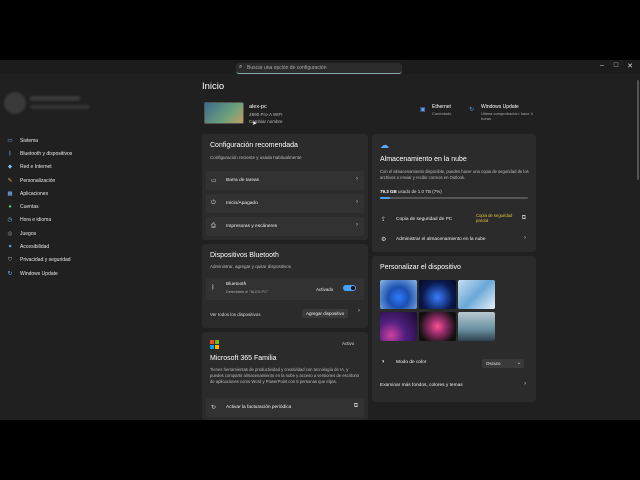  What do you see at coordinates (518, 363) in the screenshot?
I see `chevron-down-icon: ⌄` at bounding box center [518, 363].